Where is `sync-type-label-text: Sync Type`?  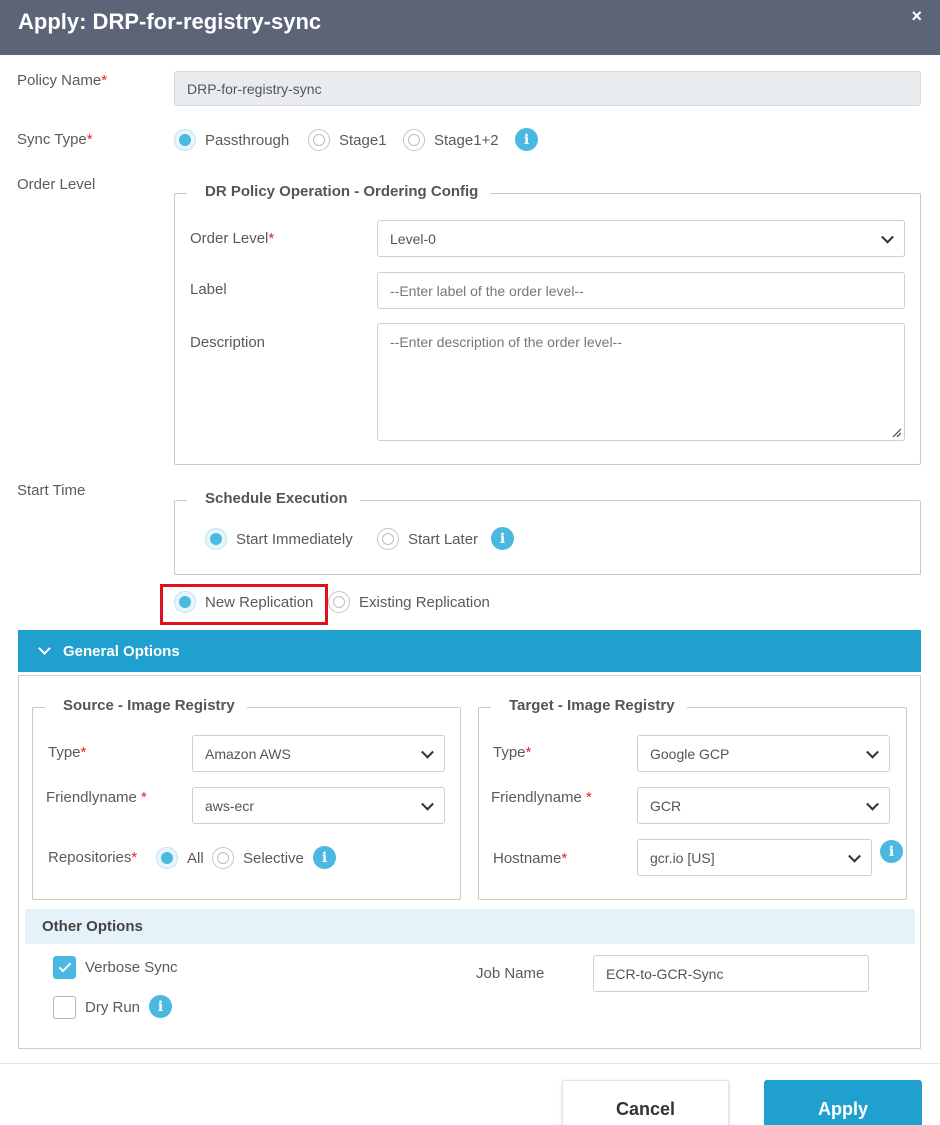
sync-type-label-text: Sync Type is located at coordinates (52, 139).